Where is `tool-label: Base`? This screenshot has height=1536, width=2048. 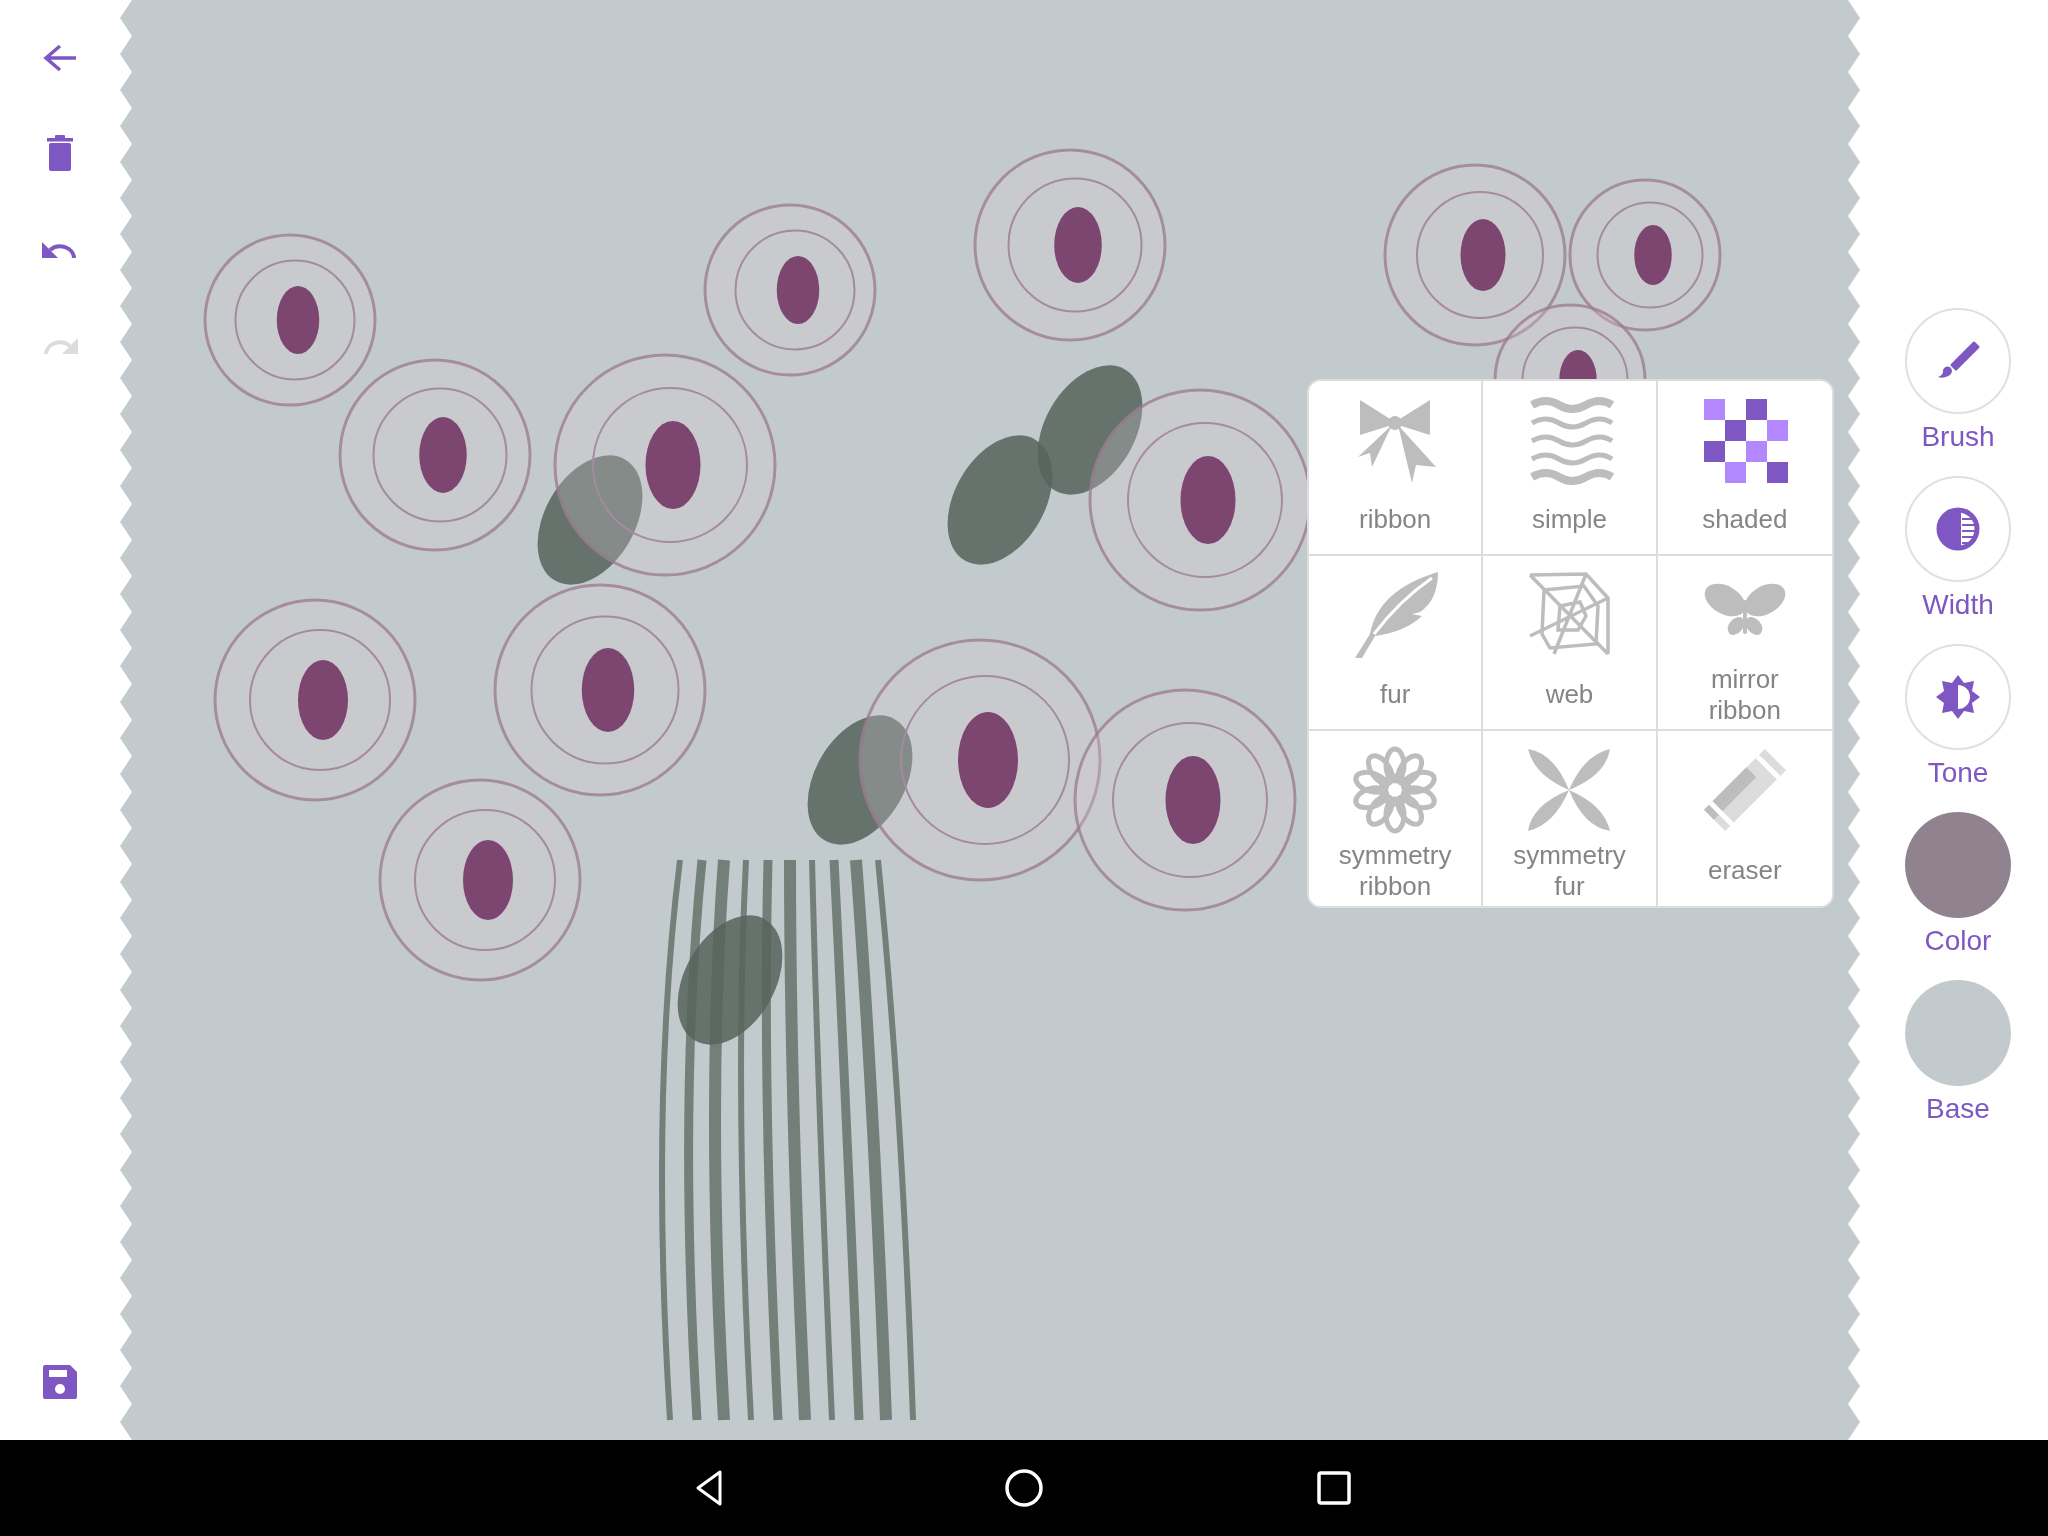 tool-label: Base is located at coordinates (1958, 1109).